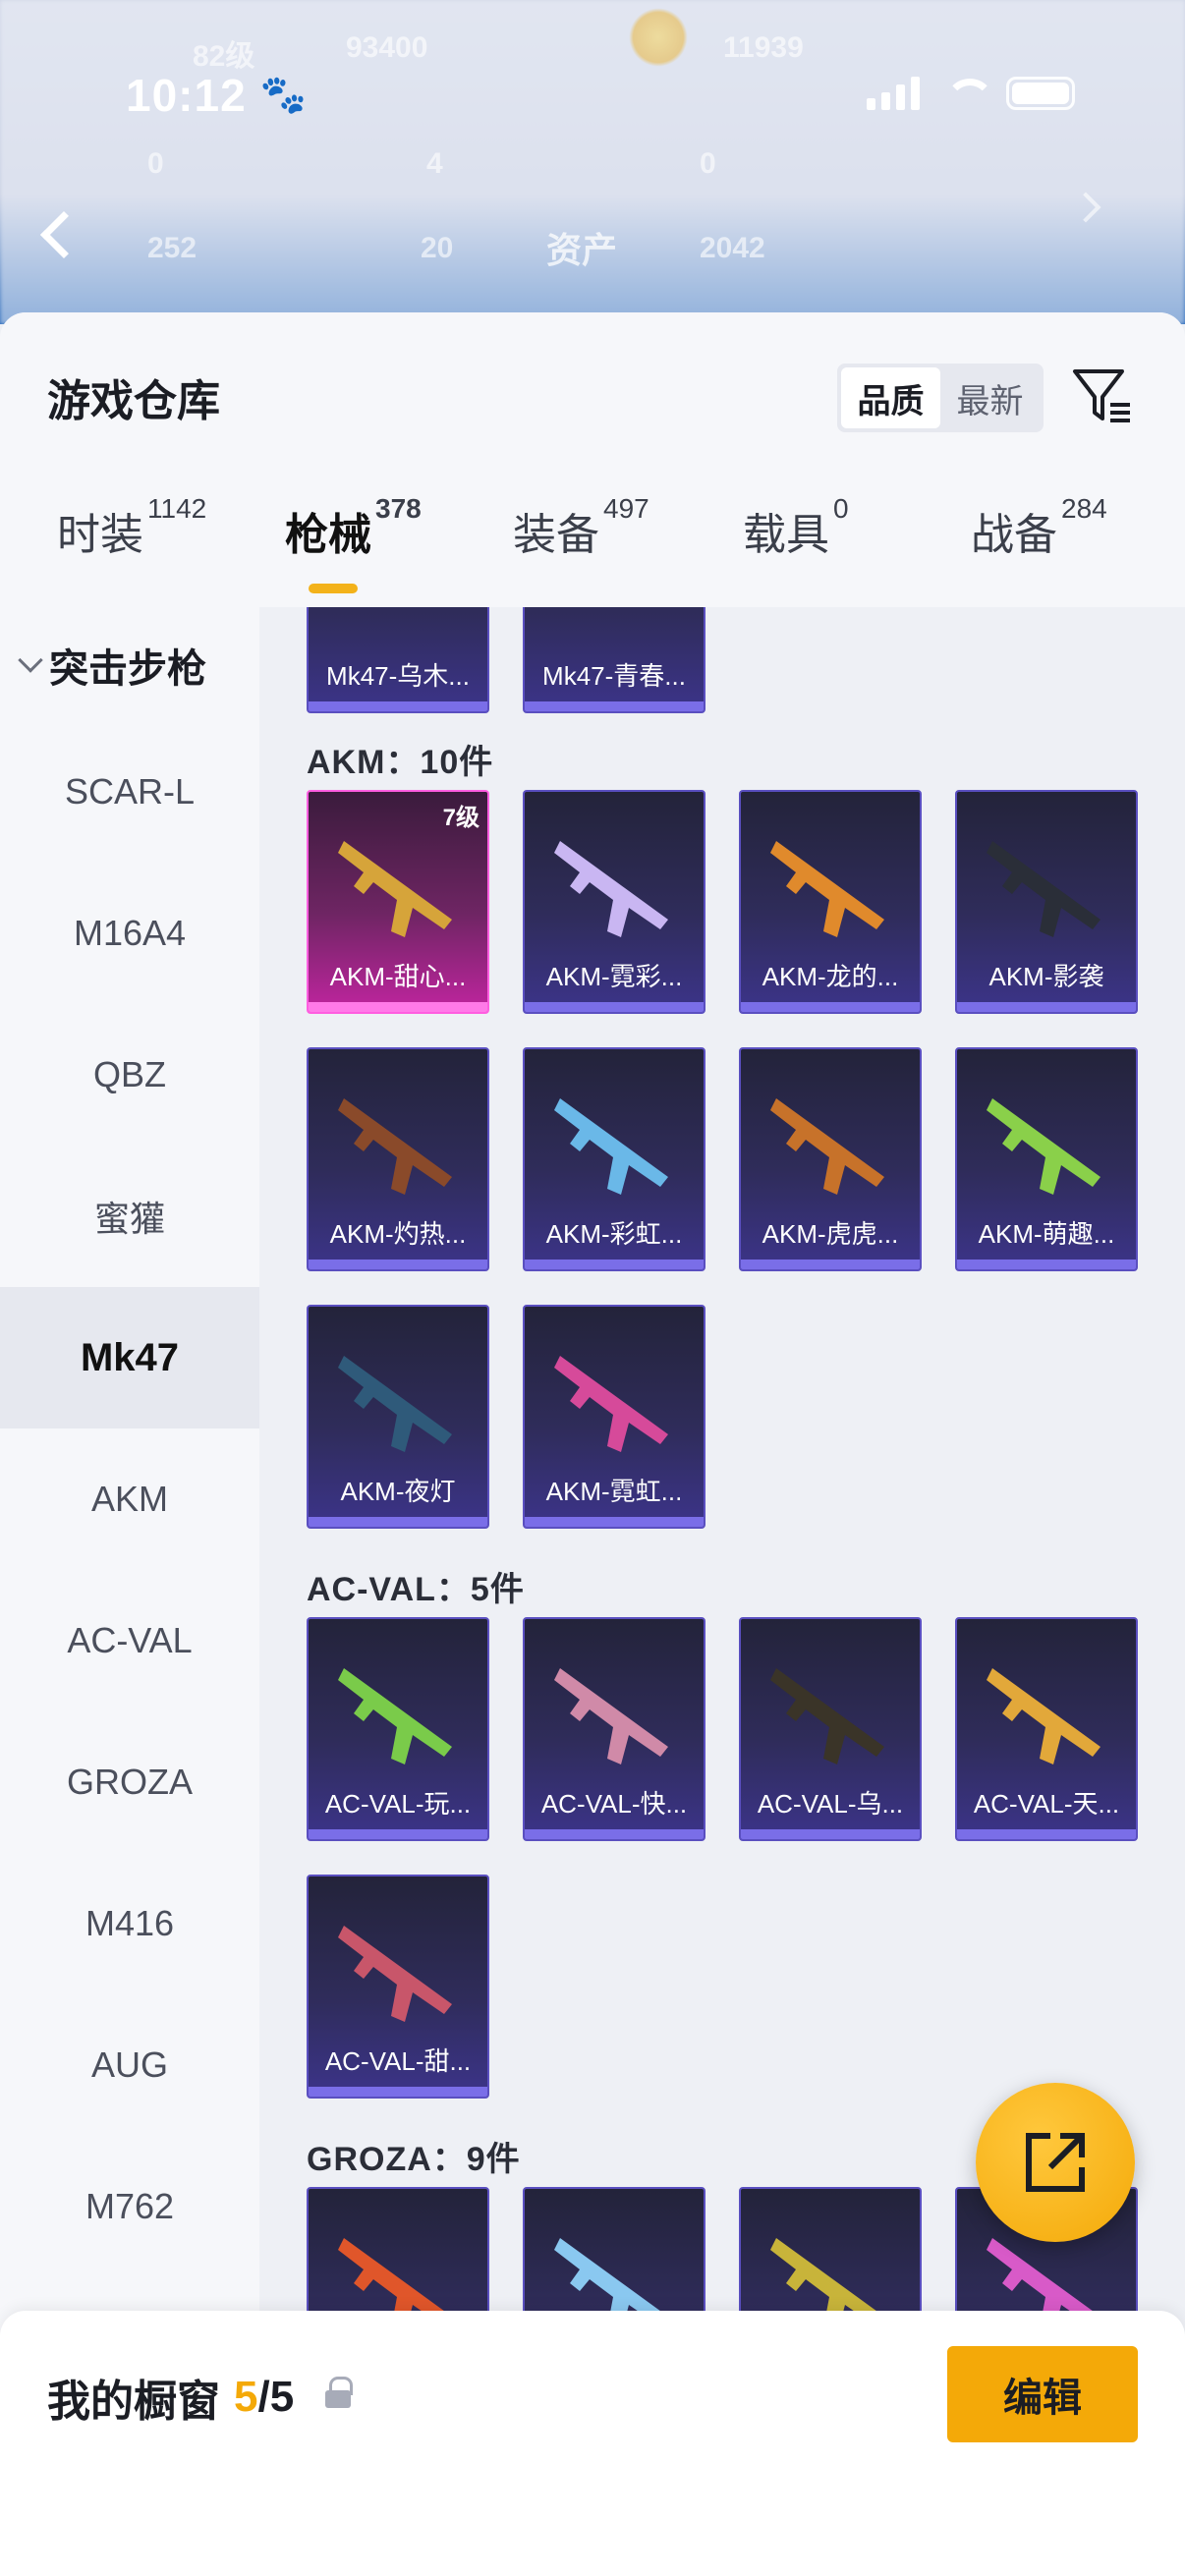 This screenshot has width=1185, height=2576. Describe the element at coordinates (130, 1640) in the screenshot. I see `sidebar-item-ac-val: AC-VAL` at that location.